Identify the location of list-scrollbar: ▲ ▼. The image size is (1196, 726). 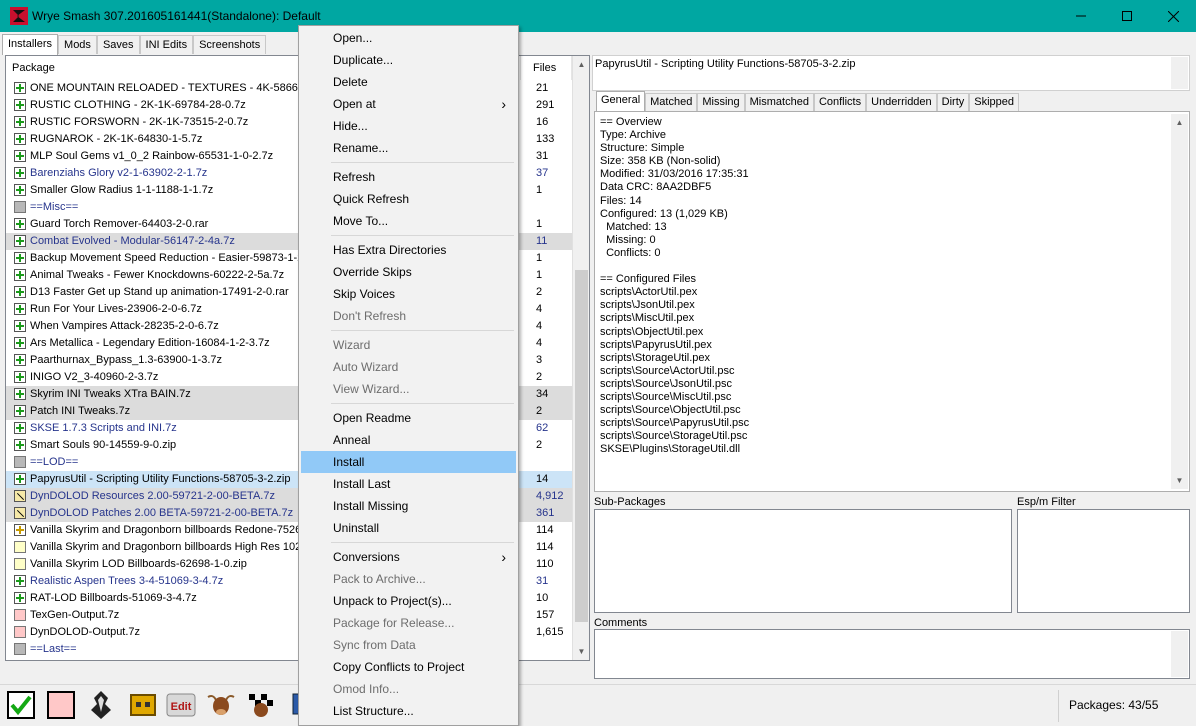
(580, 358).